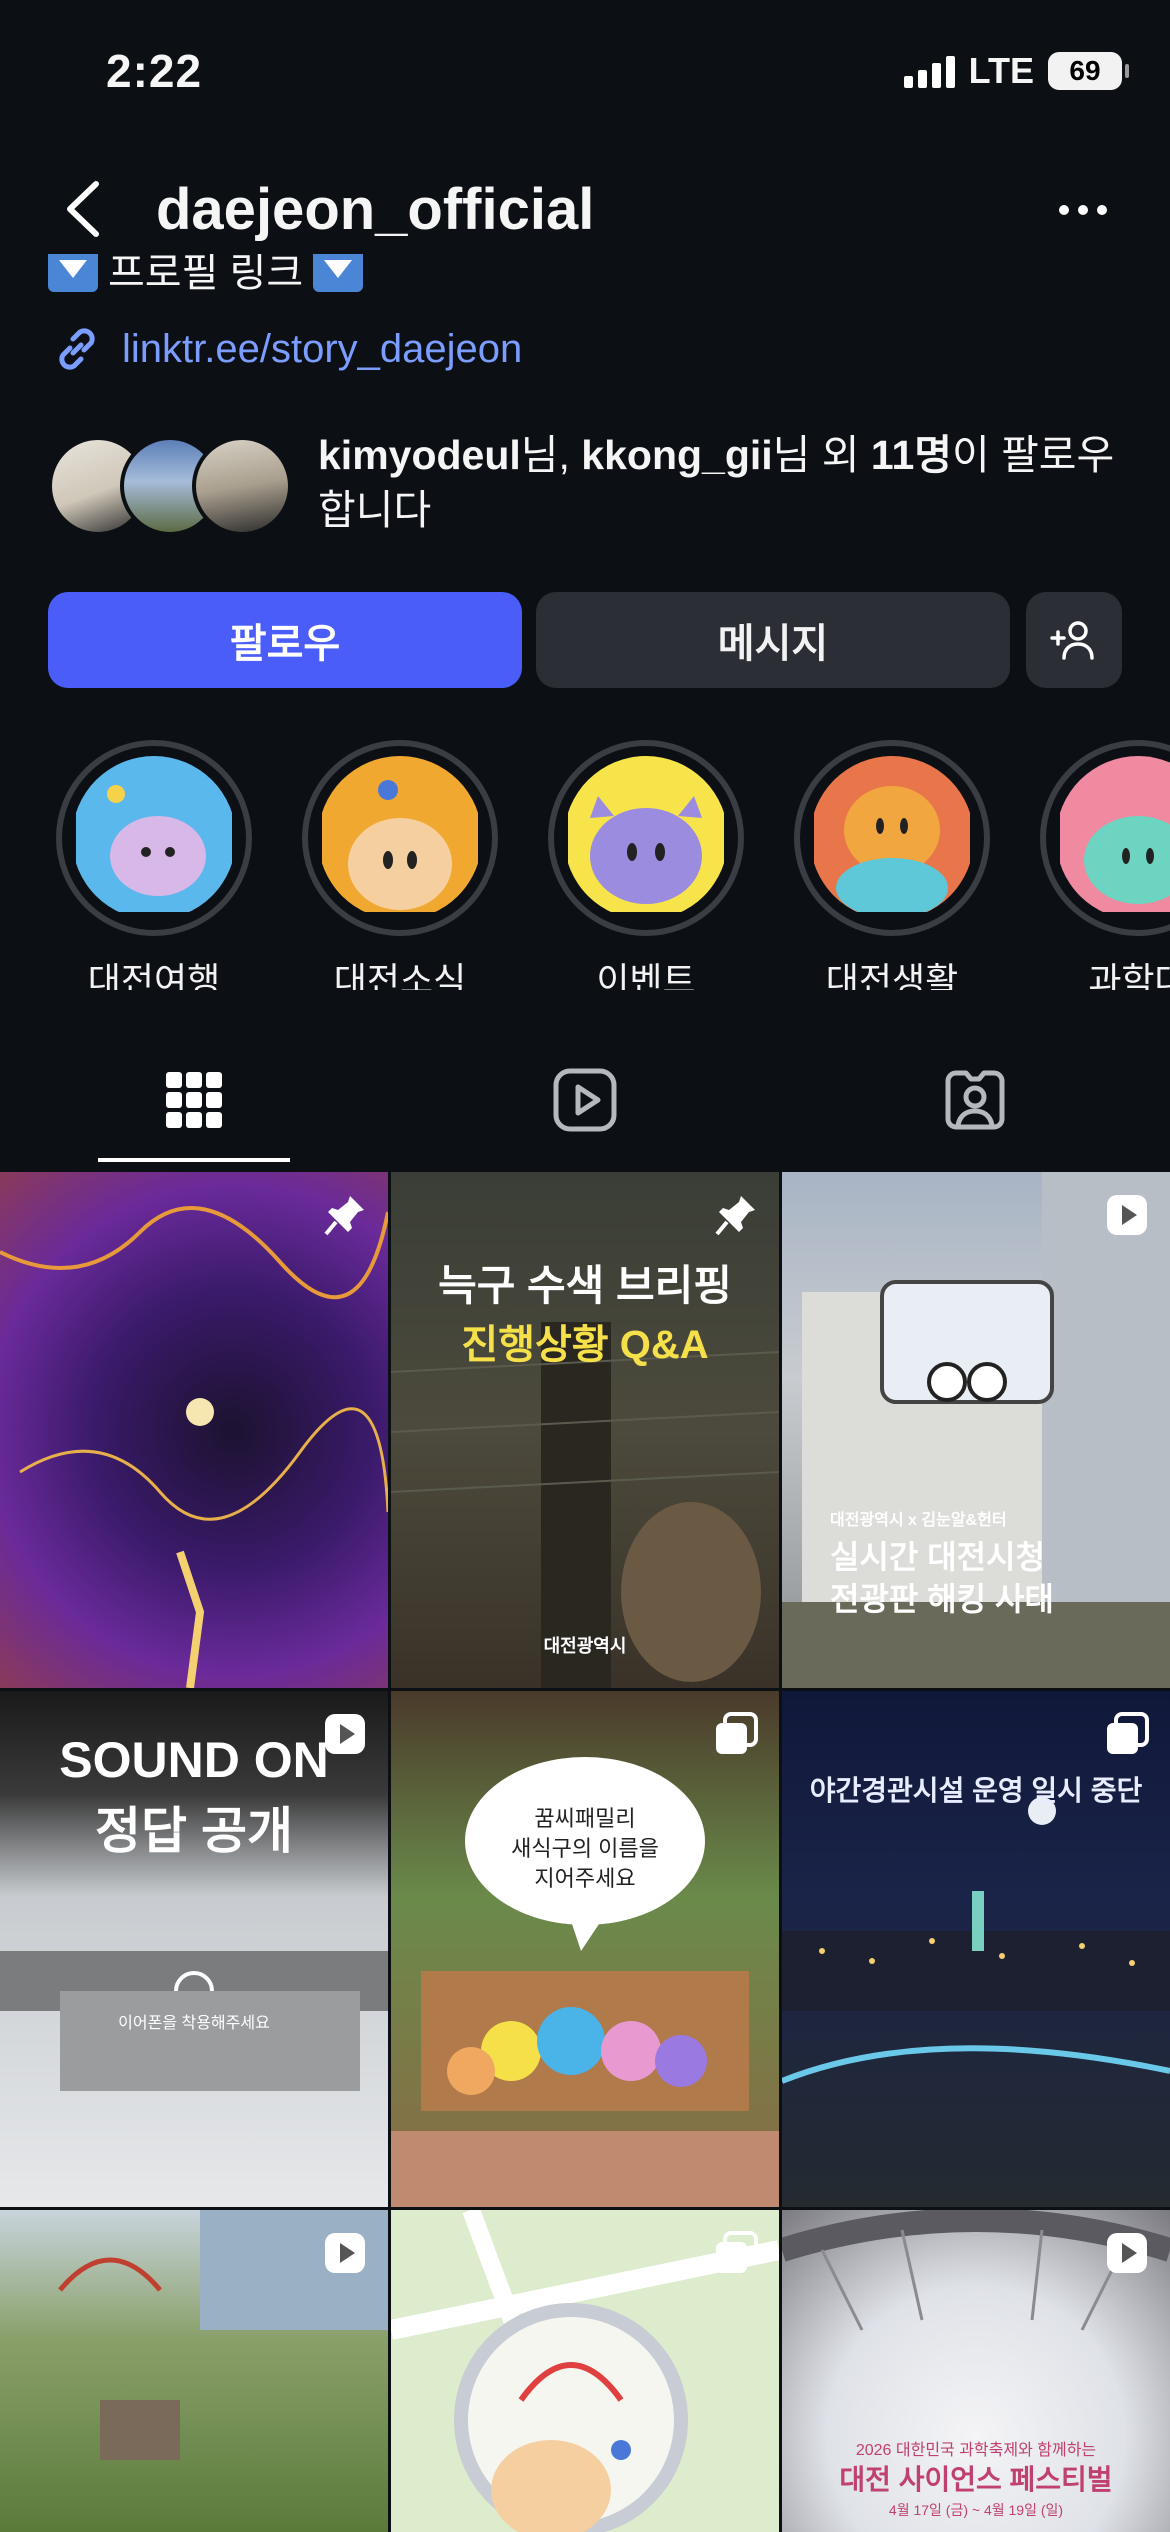 The image size is (1170, 2532). I want to click on post-title: 실시간 대전시청, so click(937, 1557).